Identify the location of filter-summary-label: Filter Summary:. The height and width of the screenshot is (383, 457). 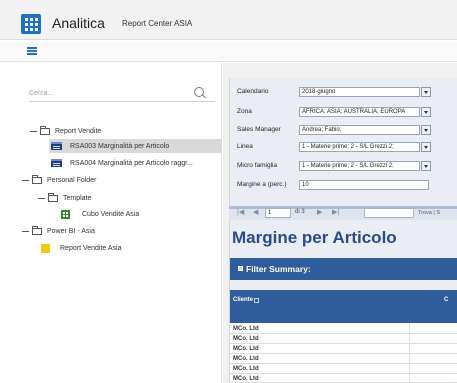
(278, 269).